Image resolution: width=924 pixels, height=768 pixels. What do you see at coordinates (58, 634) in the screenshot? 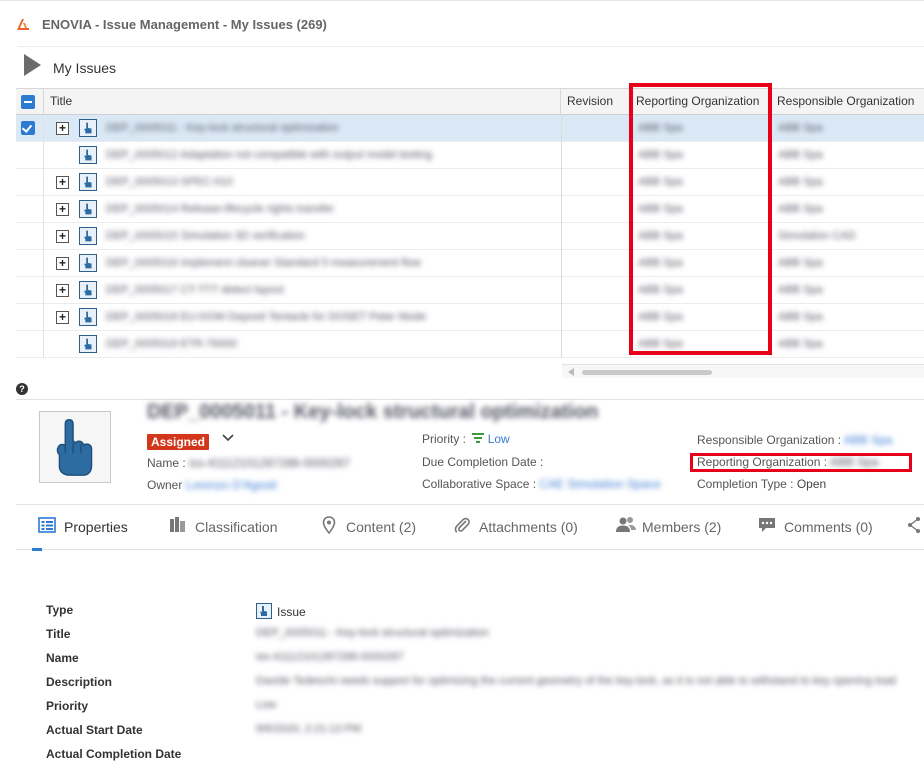
I see `property-label: Title` at bounding box center [58, 634].